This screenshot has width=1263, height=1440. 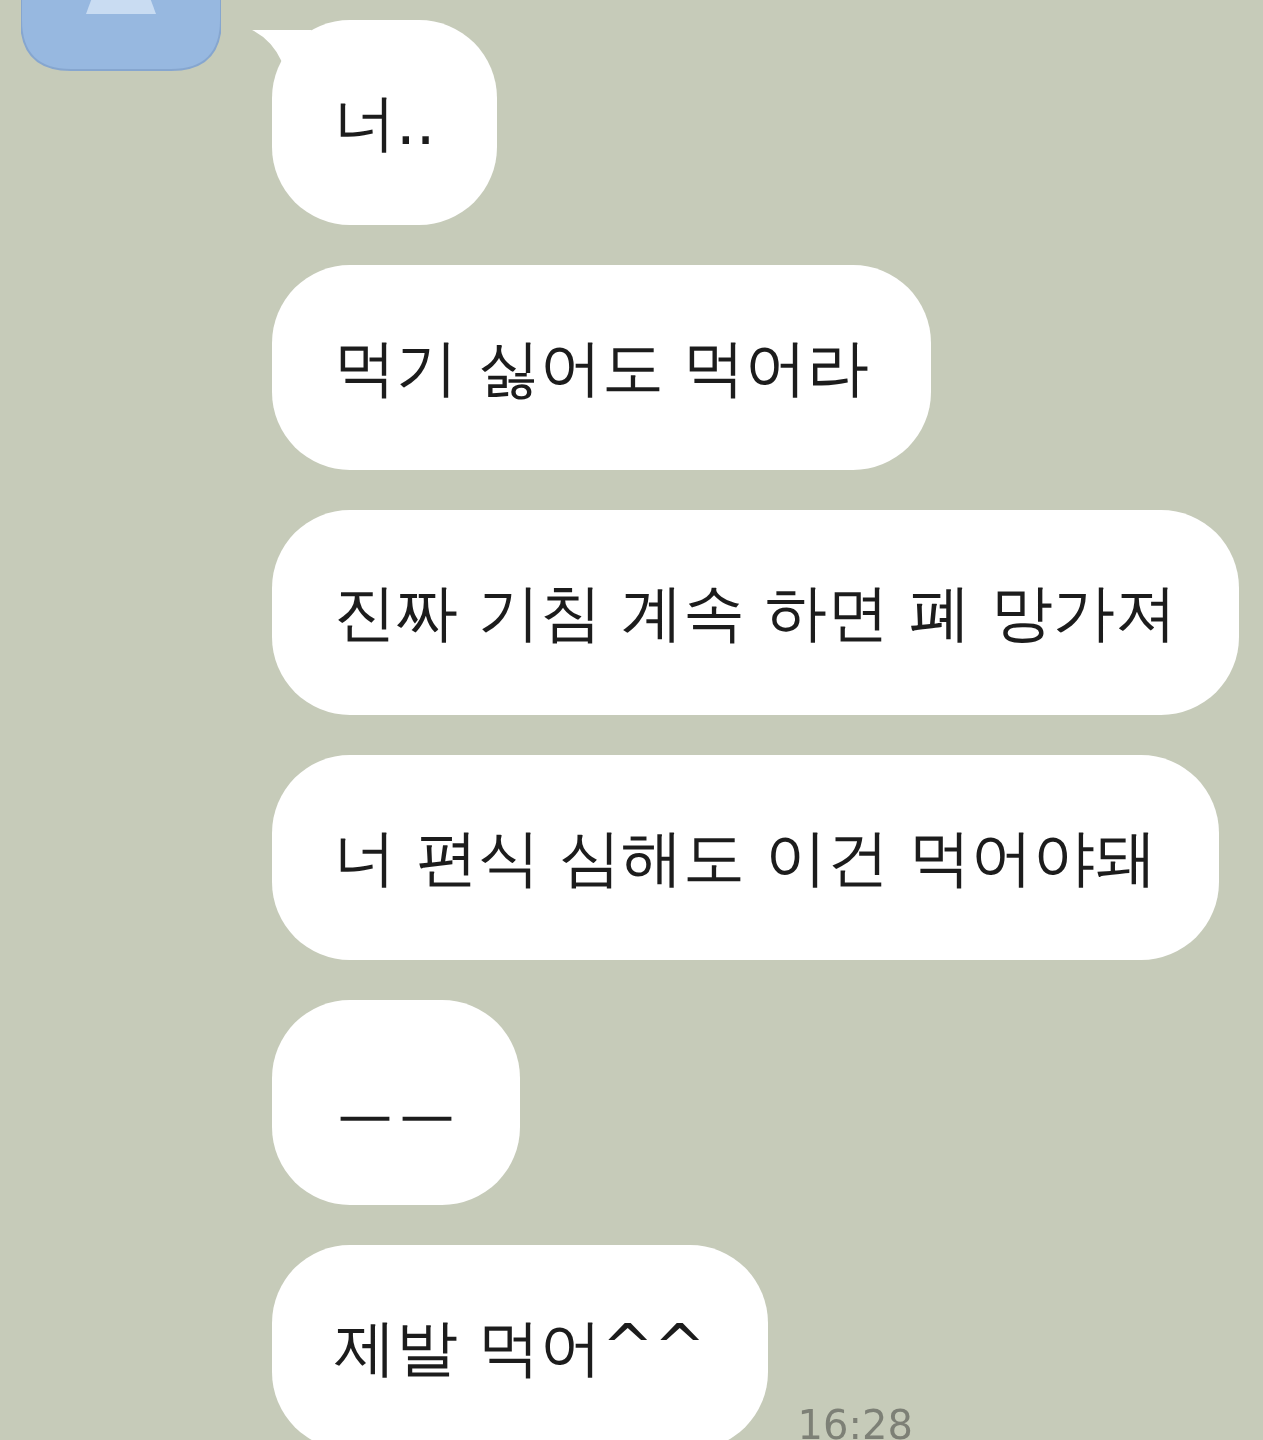 What do you see at coordinates (396, 1102) in the screenshot?
I see `message-bubble: ㅡㅡ` at bounding box center [396, 1102].